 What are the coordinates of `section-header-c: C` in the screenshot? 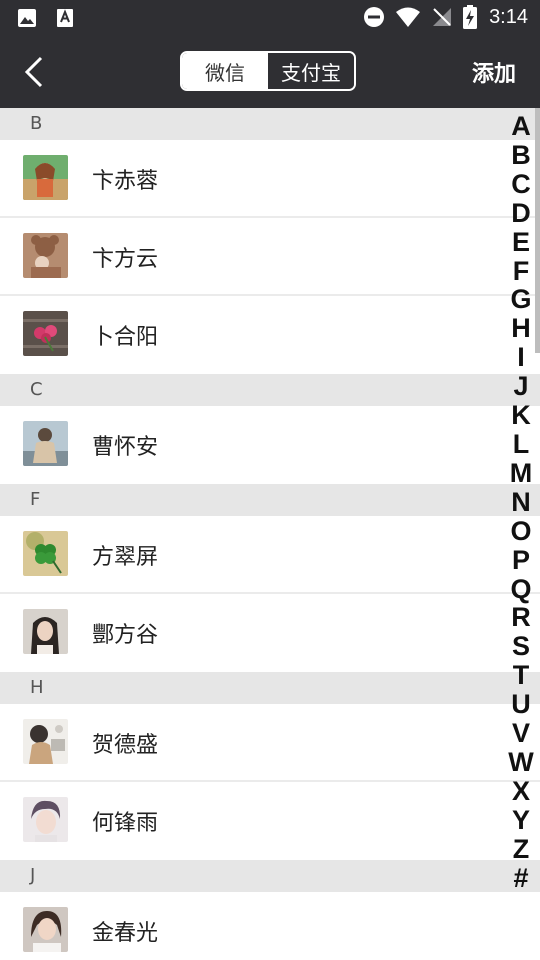 It's located at (270, 390).